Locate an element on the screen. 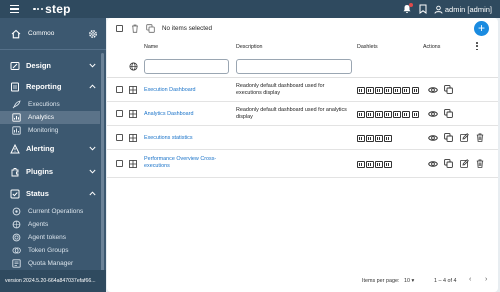 This screenshot has height=292, width=500. logo-dots-icon is located at coordinates (38, 9).